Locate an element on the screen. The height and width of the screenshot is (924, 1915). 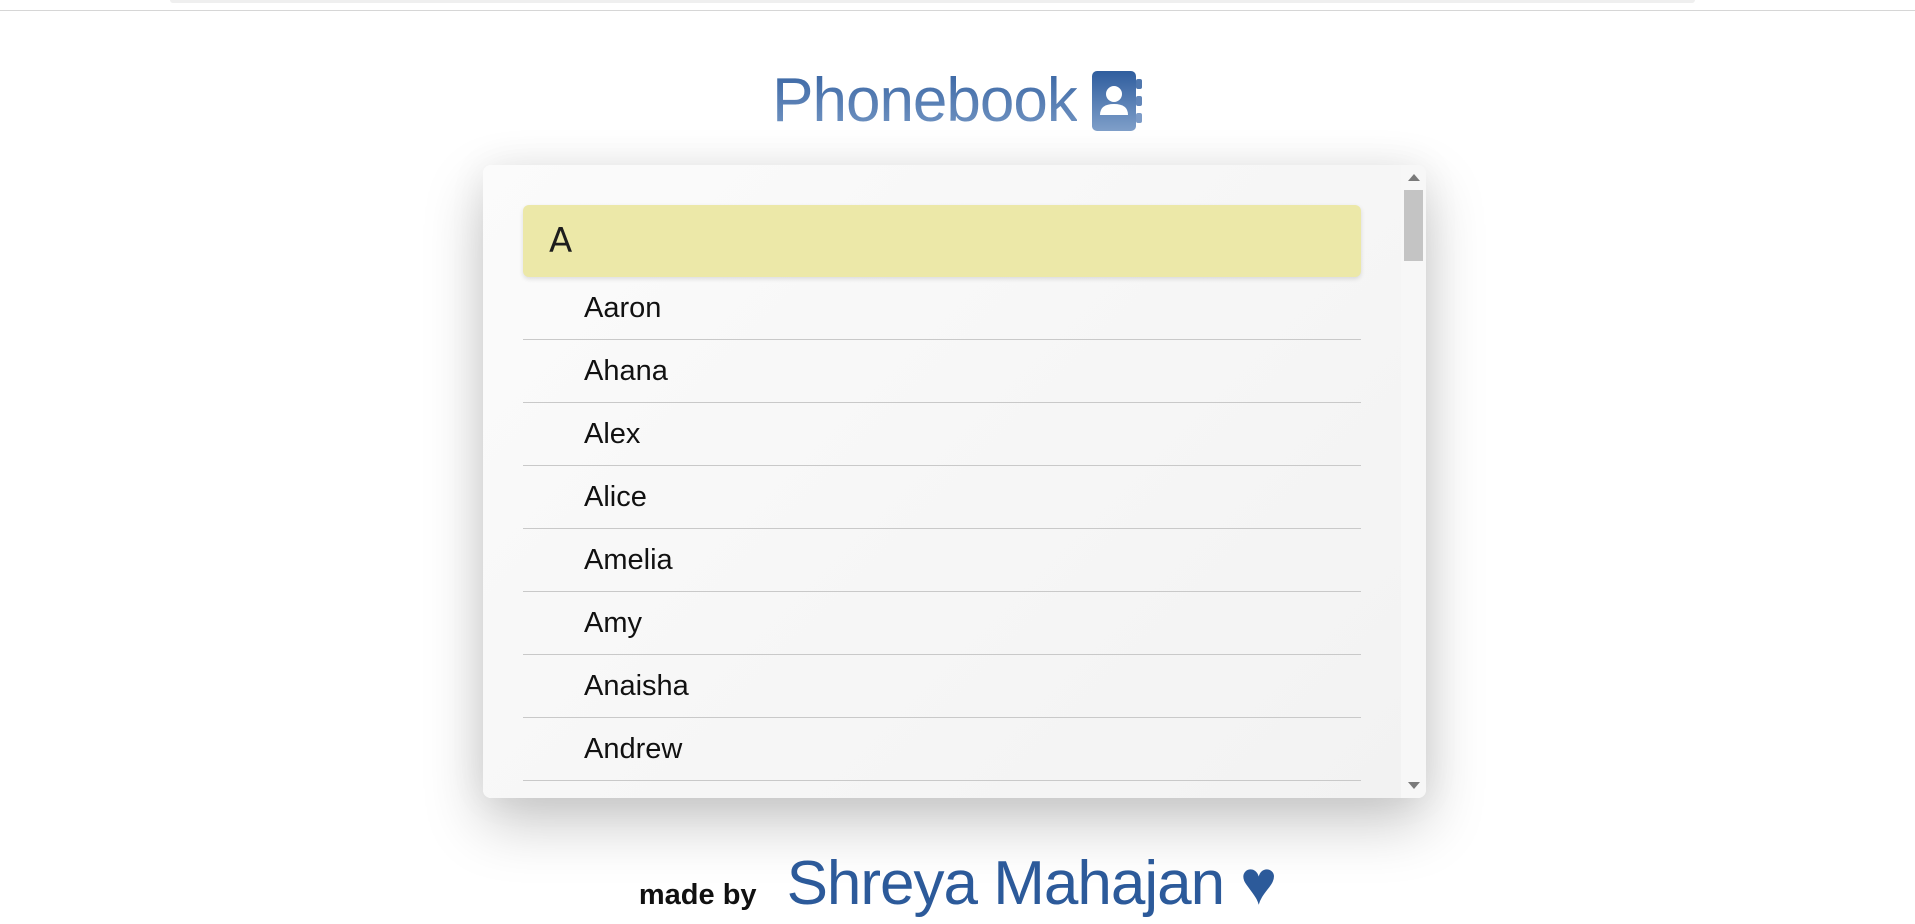
contact-item: Andrew is located at coordinates (942, 749).